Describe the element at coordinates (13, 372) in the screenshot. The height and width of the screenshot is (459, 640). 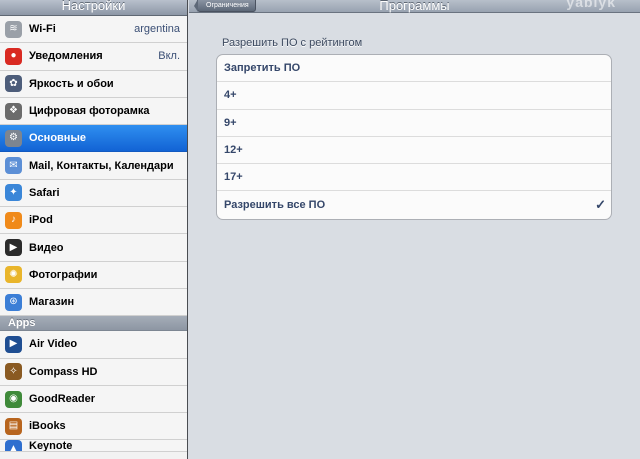
I see `compass-icon: ✧` at that location.